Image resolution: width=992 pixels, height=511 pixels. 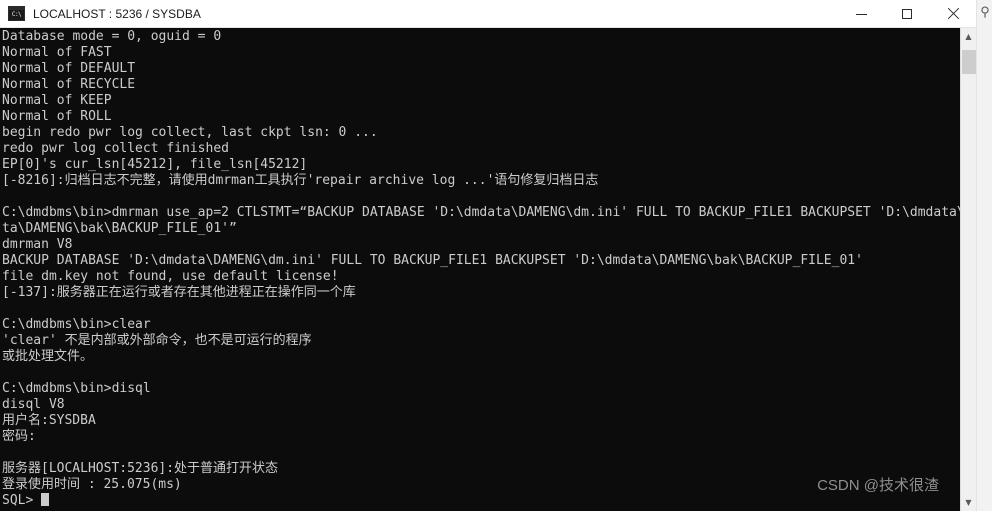 What do you see at coordinates (968, 36) in the screenshot?
I see `scroll-up-arrow-icon: ▲` at bounding box center [968, 36].